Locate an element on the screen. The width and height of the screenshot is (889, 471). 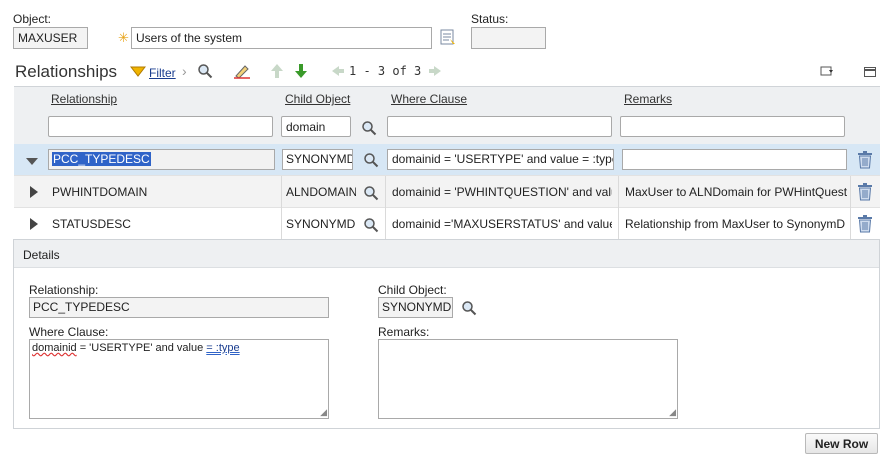
filter-icon is located at coordinates (138, 72).